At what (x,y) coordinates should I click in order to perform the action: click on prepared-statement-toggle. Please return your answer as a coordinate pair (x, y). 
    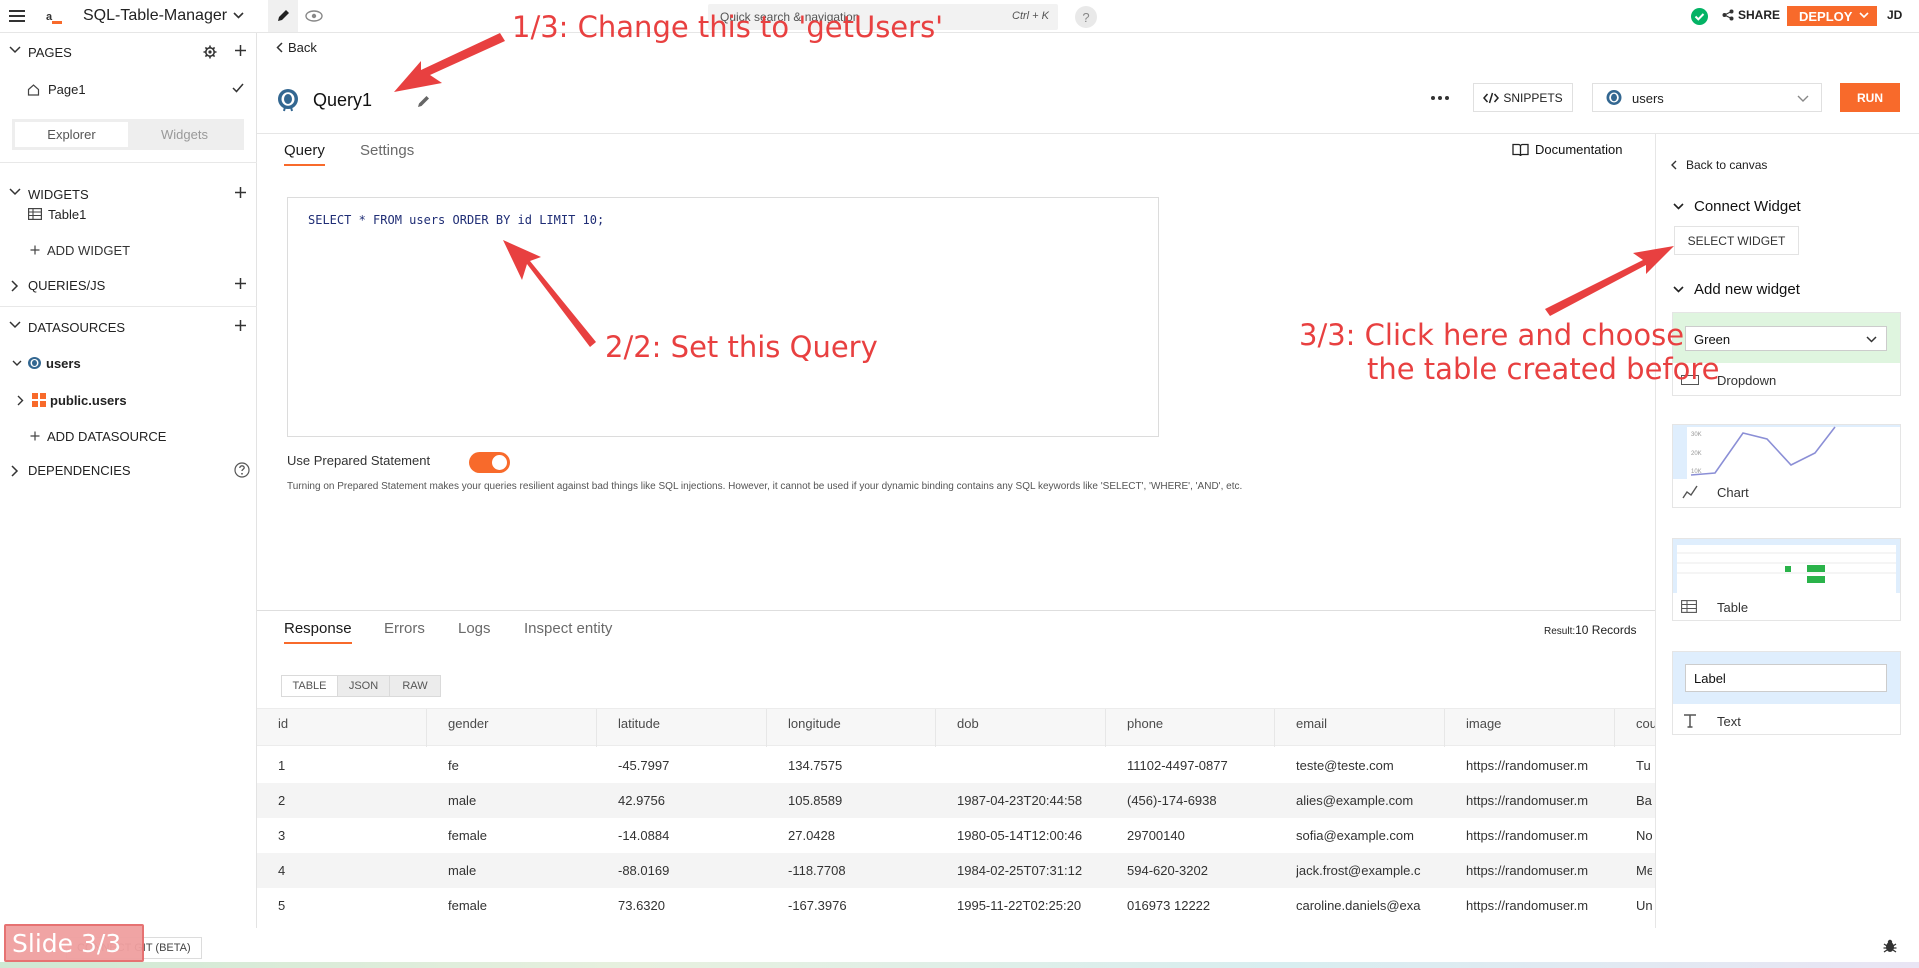
    Looking at the image, I should click on (489, 462).